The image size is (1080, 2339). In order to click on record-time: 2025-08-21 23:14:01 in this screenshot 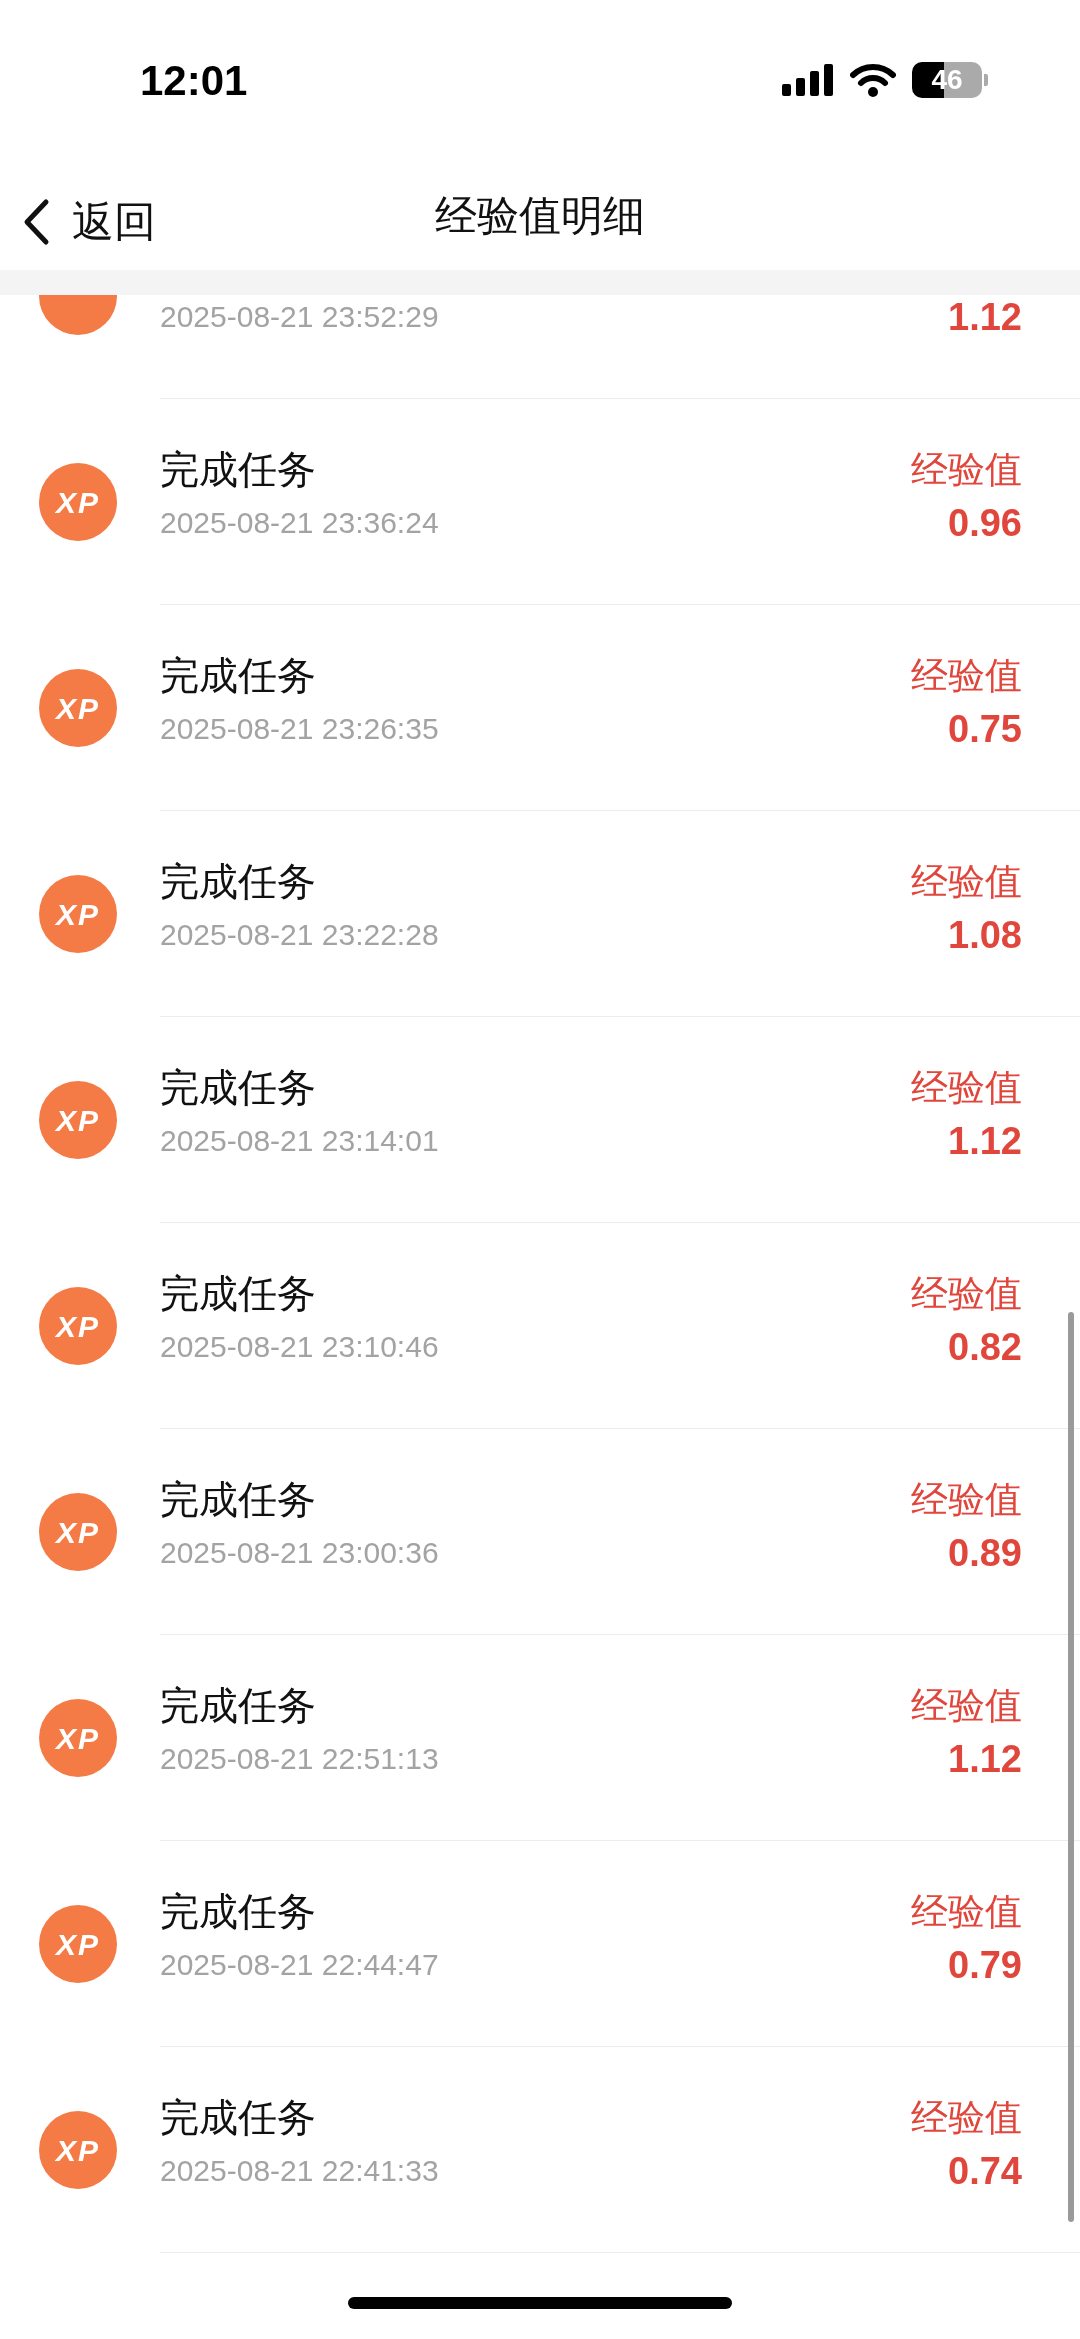, I will do `click(299, 1141)`.